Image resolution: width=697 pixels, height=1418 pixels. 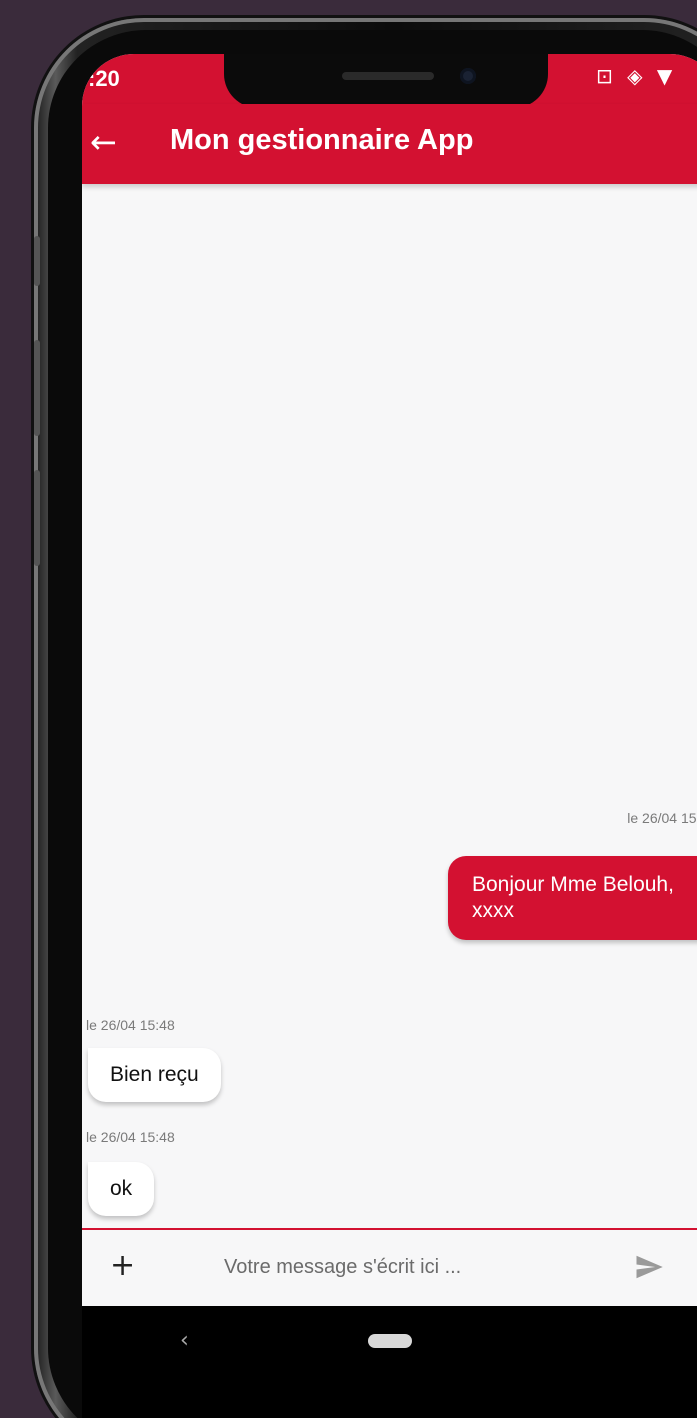 What do you see at coordinates (122, 1266) in the screenshot?
I see `add-attachment-icon: +` at bounding box center [122, 1266].